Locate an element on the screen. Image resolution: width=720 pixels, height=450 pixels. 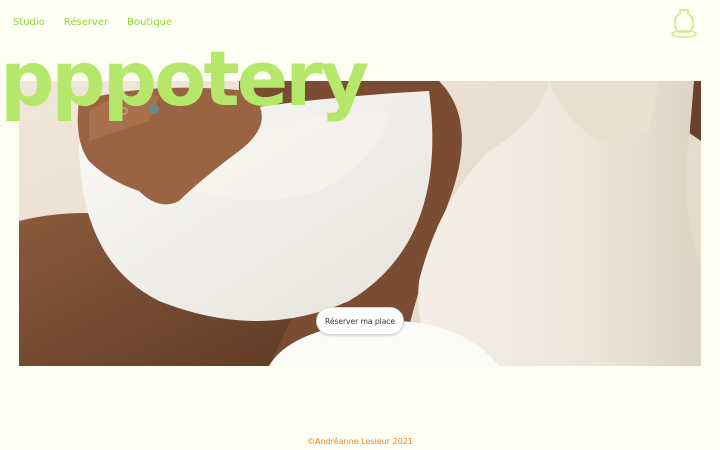
reserve-spot-button: Réserver ma place is located at coordinates (360, 321).